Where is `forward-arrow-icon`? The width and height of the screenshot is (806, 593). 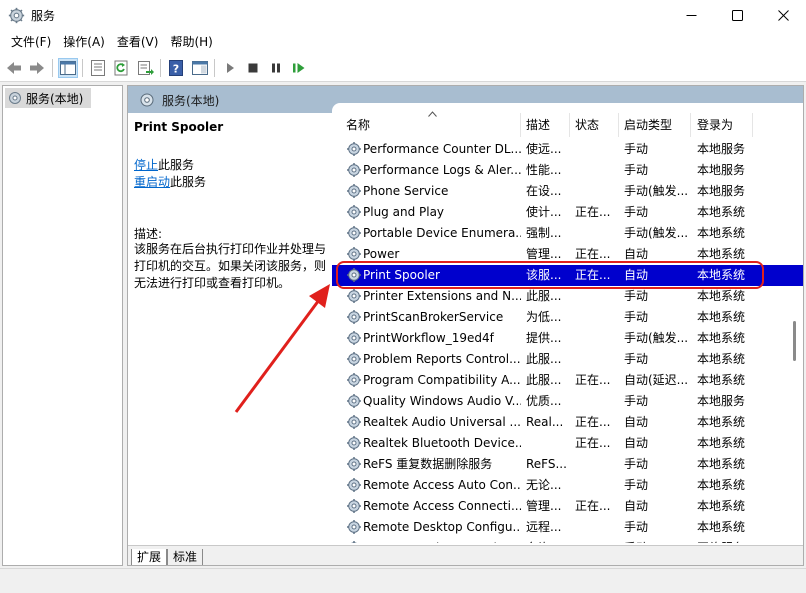 forward-arrow-icon is located at coordinates (37, 68).